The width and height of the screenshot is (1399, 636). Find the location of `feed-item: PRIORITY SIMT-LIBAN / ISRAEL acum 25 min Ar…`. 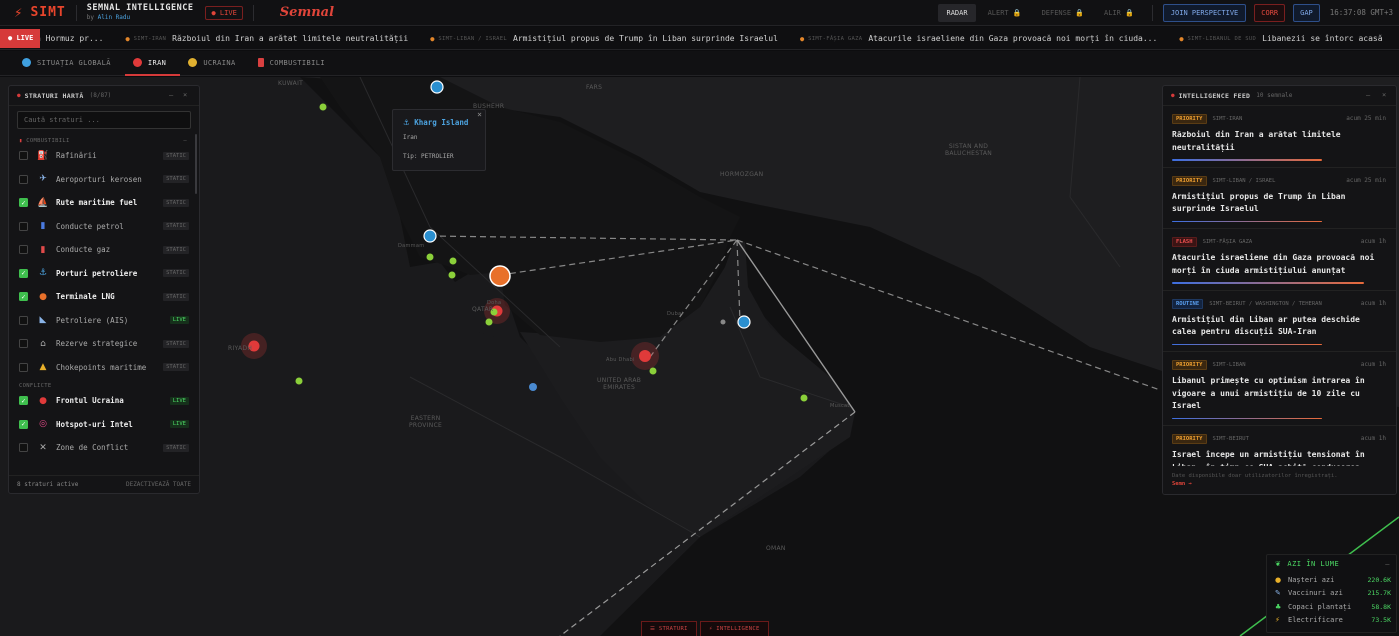

feed-item: PRIORITY SIMT-LIBAN / ISRAEL acum 25 min Ar… is located at coordinates (1279, 198).